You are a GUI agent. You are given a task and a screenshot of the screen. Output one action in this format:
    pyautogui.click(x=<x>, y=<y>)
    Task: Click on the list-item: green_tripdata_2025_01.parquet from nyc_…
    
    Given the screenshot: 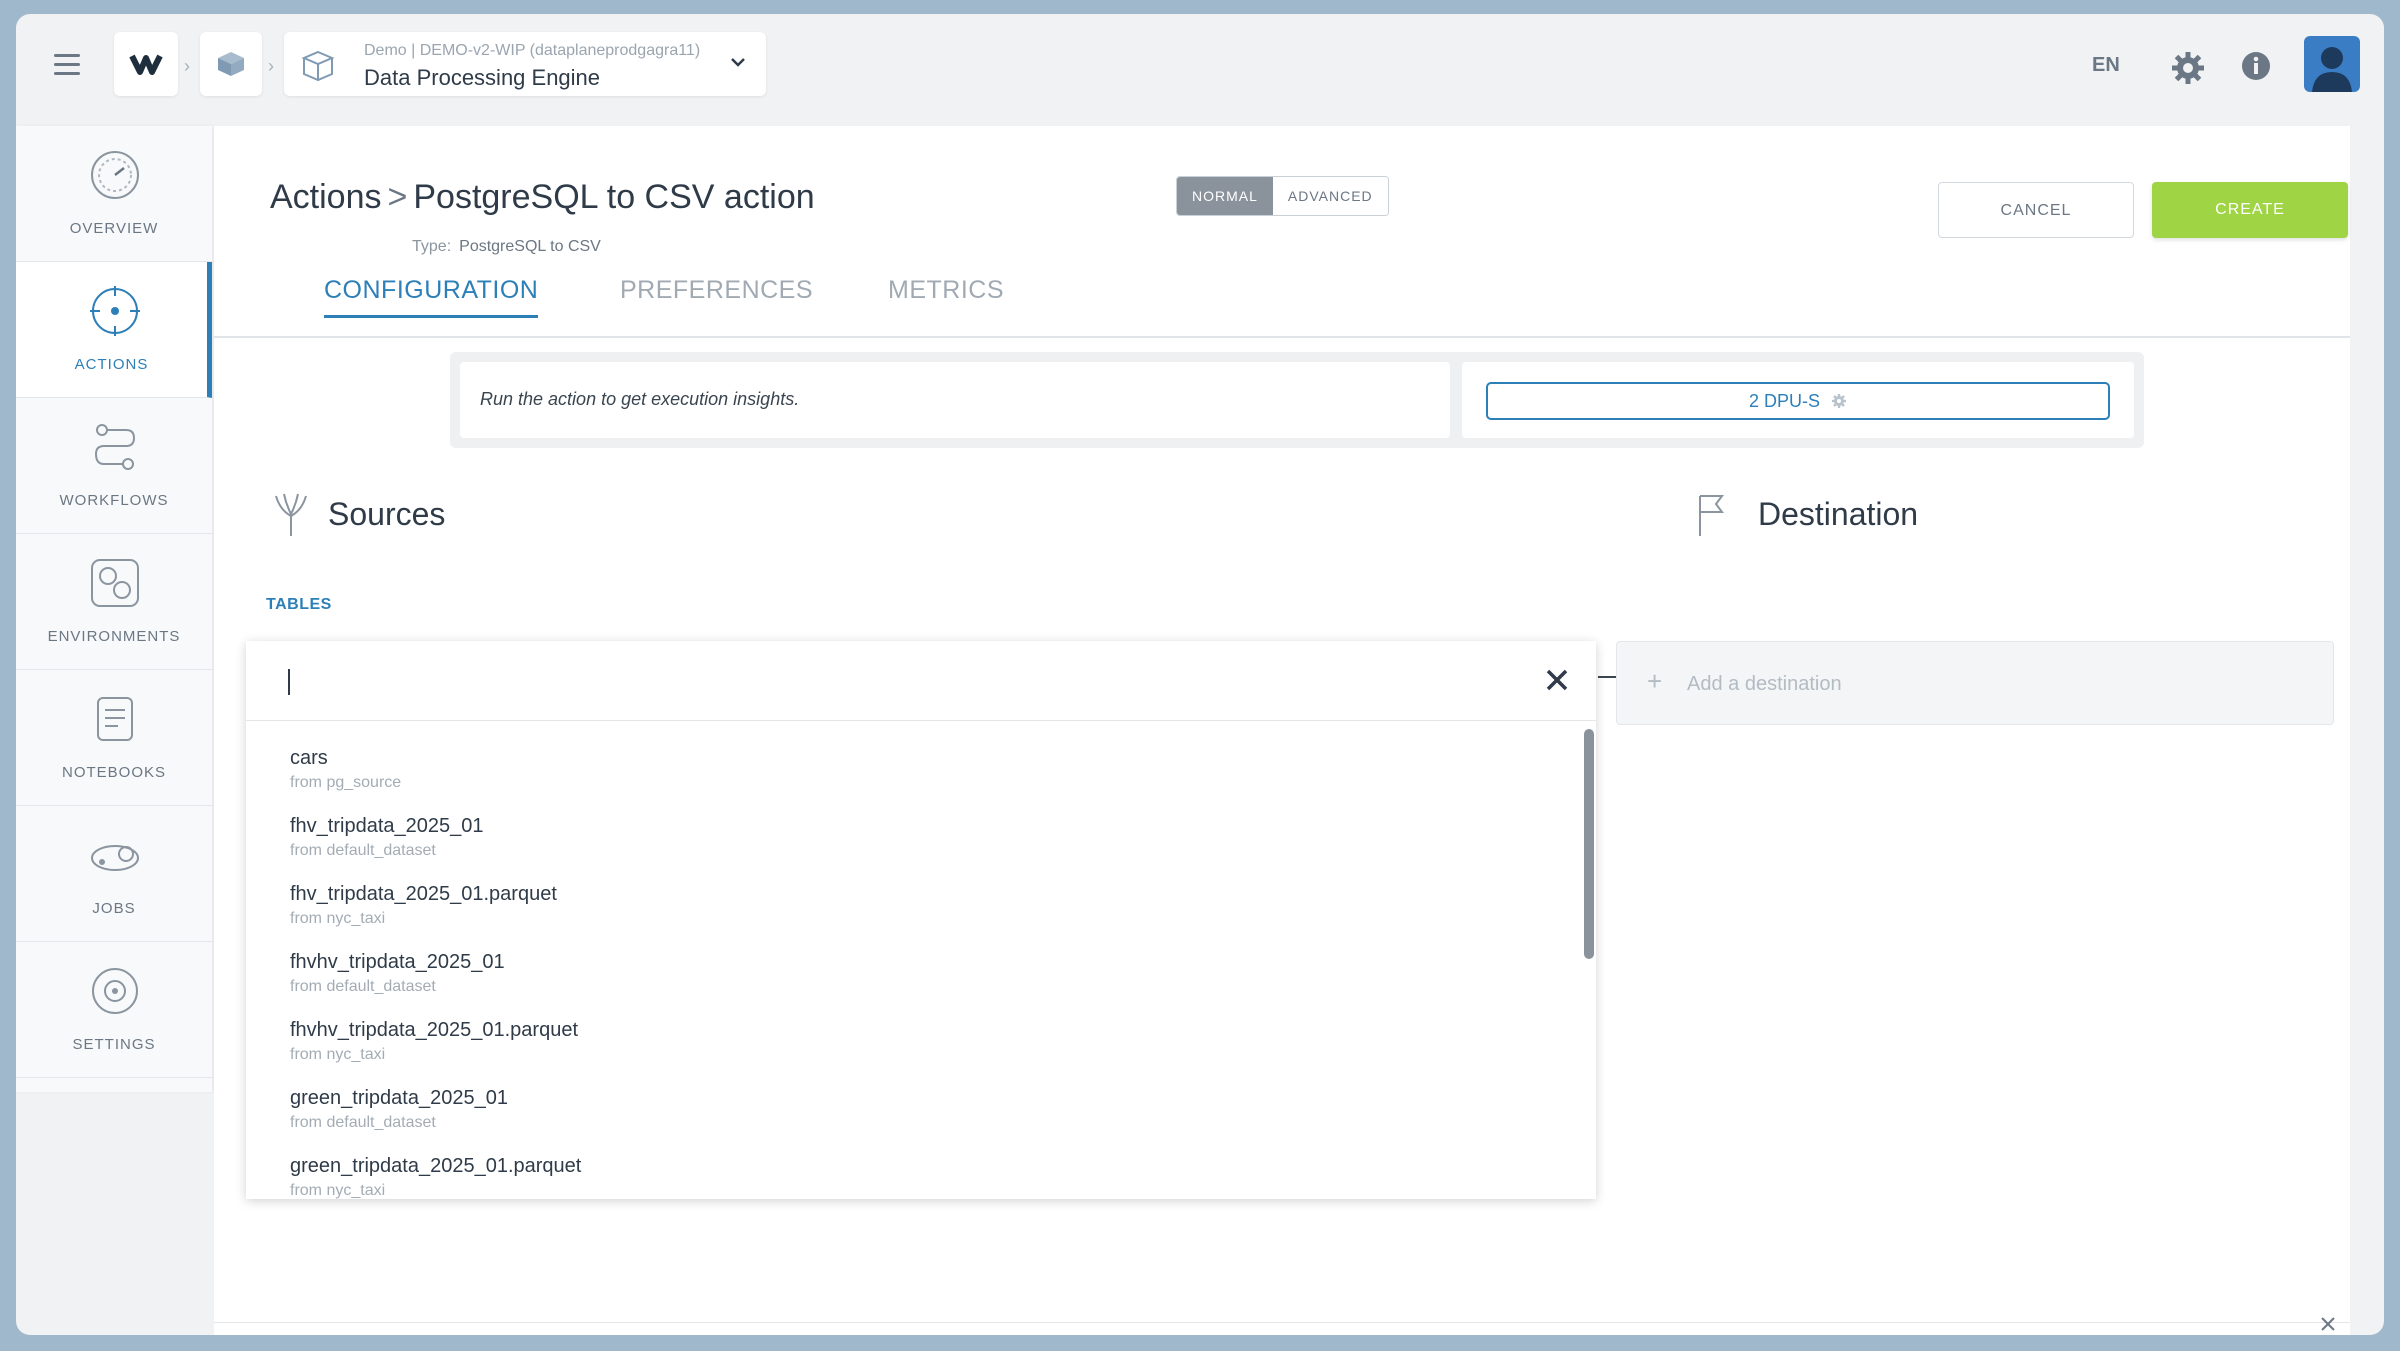 What is the action you would take?
    pyautogui.click(x=435, y=1177)
    